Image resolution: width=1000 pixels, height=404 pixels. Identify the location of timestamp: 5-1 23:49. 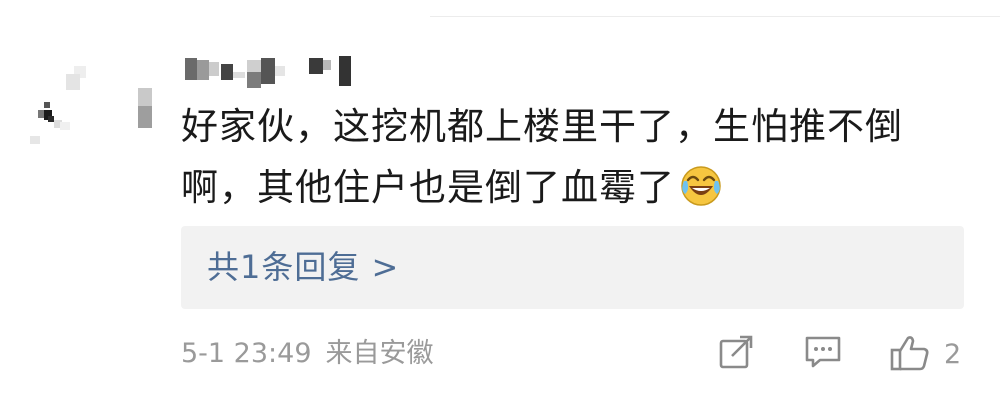
(246, 353).